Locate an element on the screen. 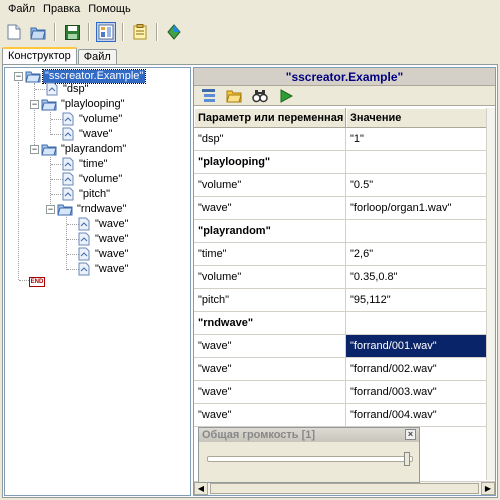 The image size is (500, 500). scroll-left-button: ◀ is located at coordinates (201, 488).